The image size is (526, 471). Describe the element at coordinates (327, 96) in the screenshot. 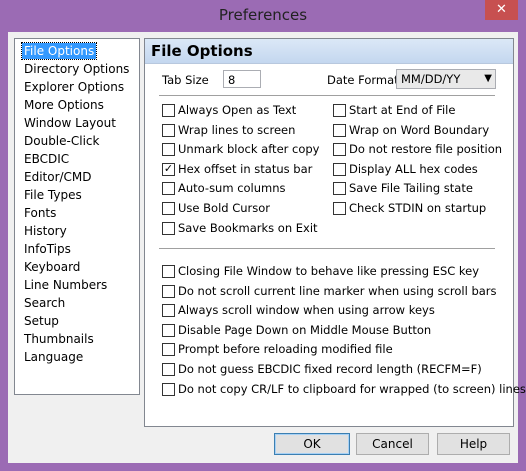

I see `separator-top` at that location.